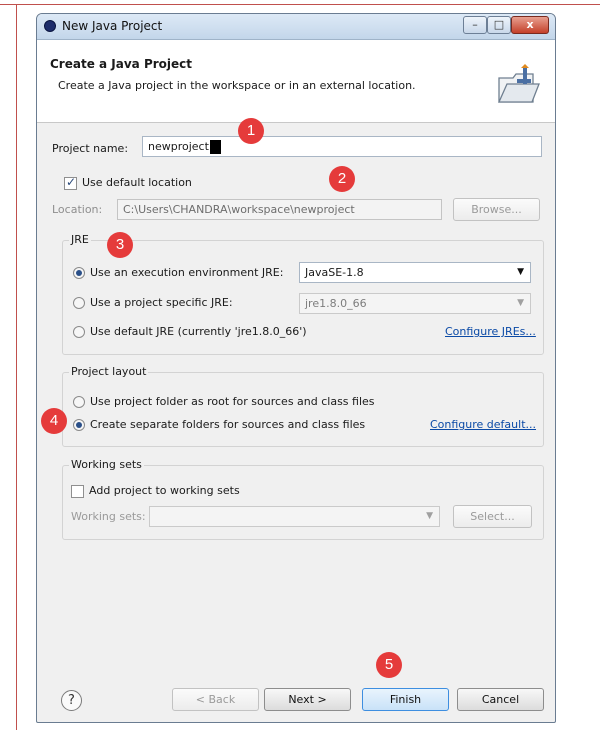  I want to click on text-cursor, so click(215, 147).